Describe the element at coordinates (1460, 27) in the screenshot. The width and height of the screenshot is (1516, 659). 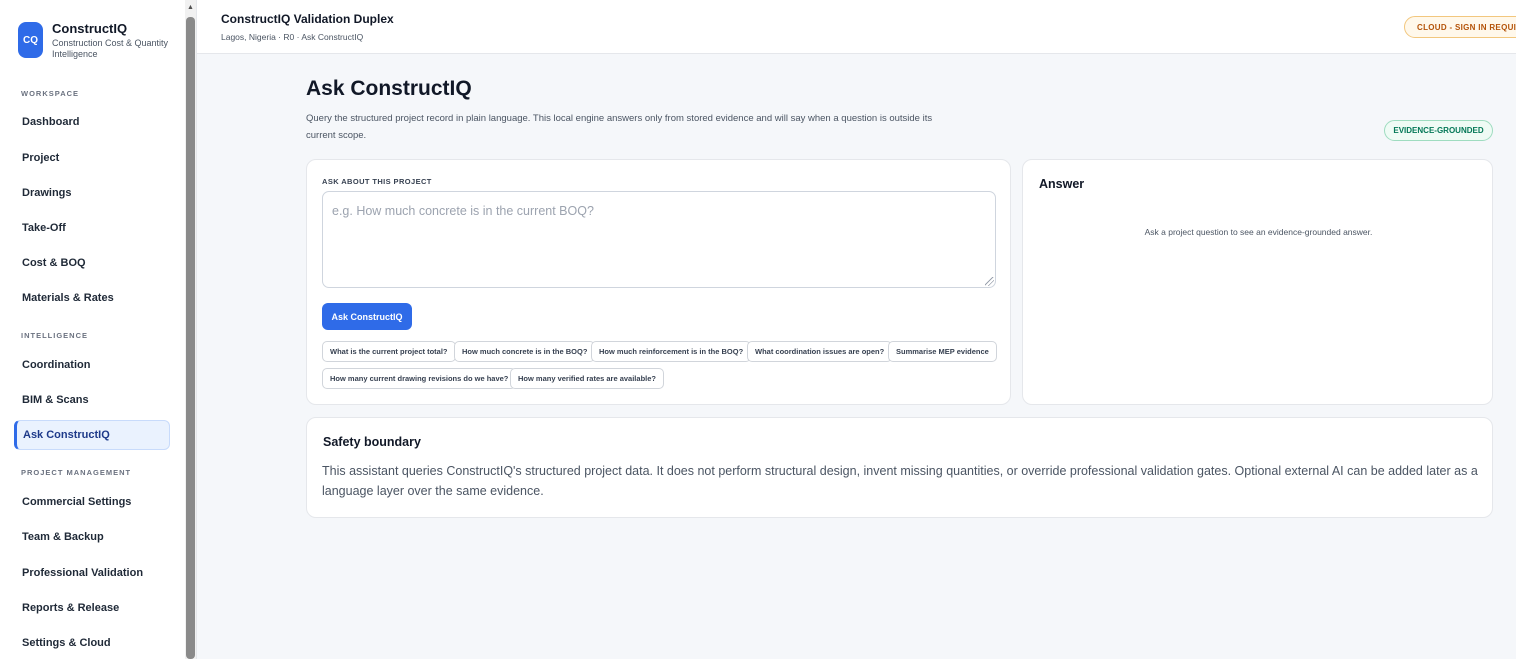
I see `cloud-status-badge: CLOUD - SIGN IN REQUIRED` at that location.